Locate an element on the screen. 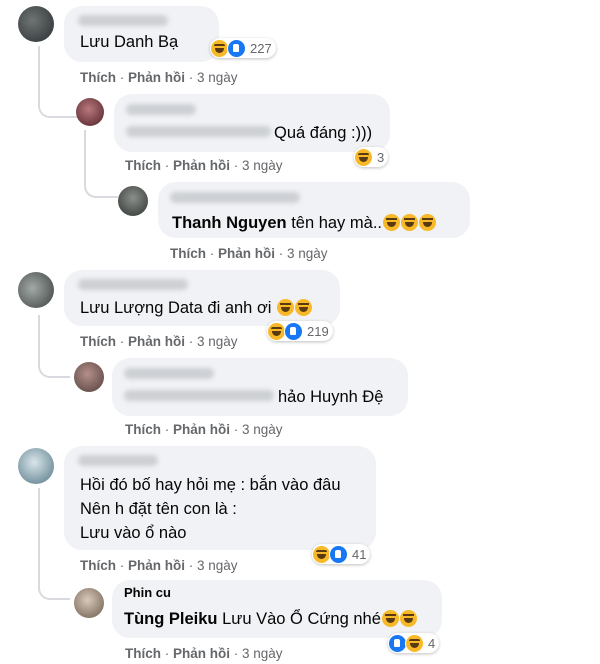 Image resolution: width=600 pixels, height=664 pixels. comment-body: Lưu Lượng Data đi anh ơi is located at coordinates (176, 308).